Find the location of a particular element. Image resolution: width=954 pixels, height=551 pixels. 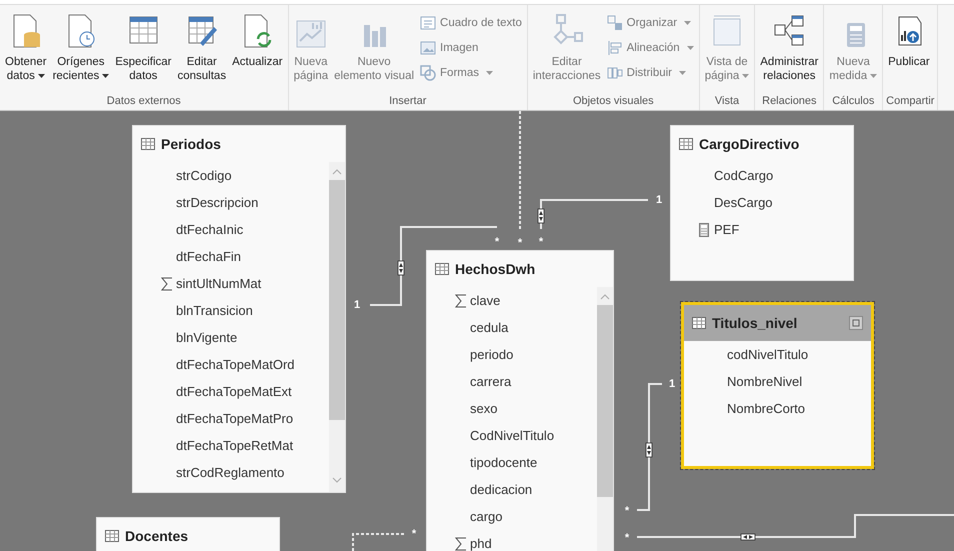

field-name: CodCargo is located at coordinates (743, 176).